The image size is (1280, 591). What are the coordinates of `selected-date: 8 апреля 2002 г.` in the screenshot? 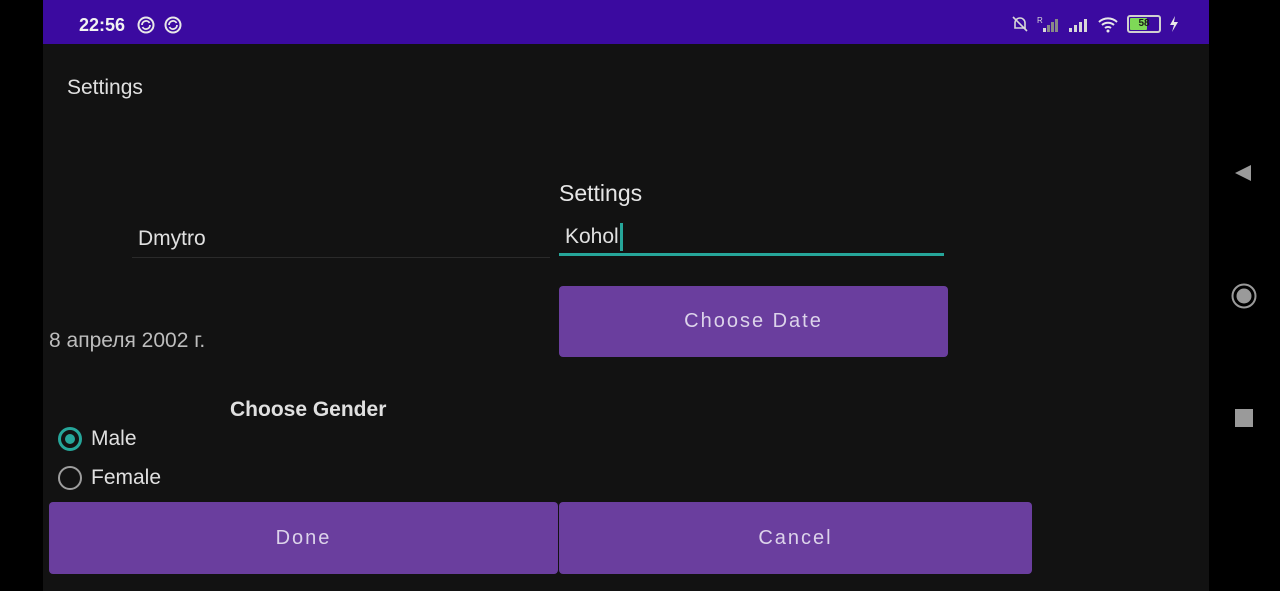 It's located at (127, 340).